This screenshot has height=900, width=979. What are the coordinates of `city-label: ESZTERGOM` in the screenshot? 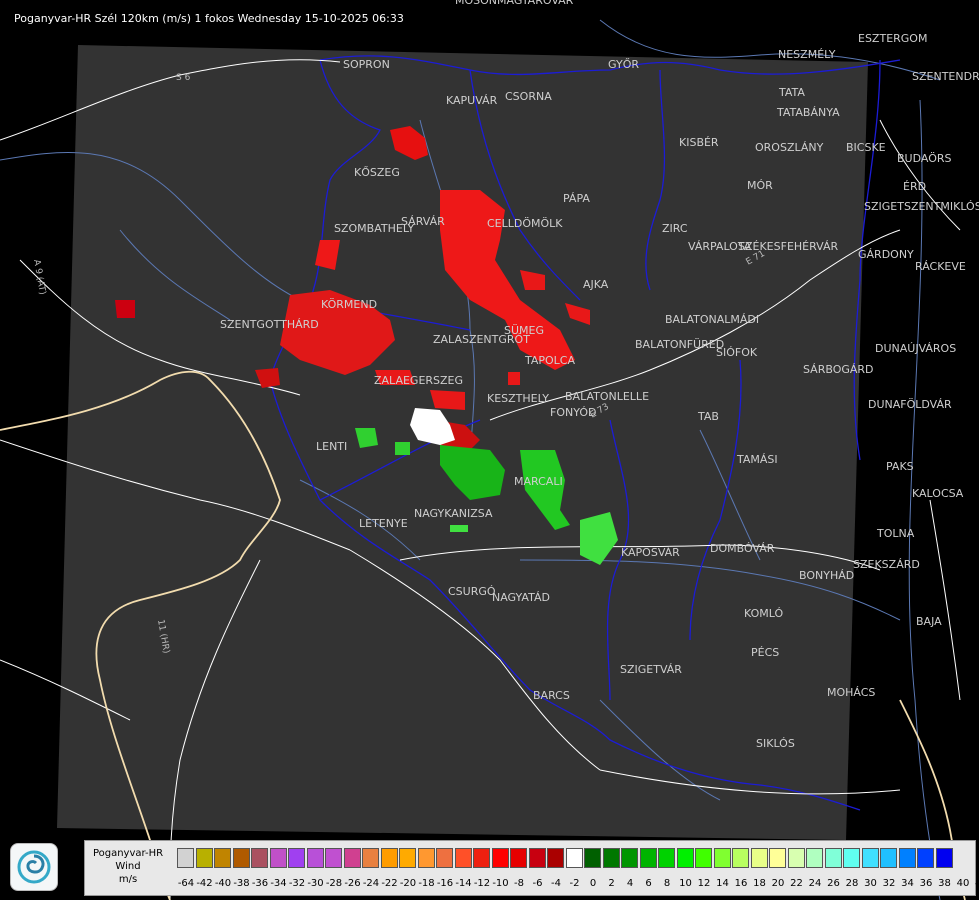 It's located at (892, 38).